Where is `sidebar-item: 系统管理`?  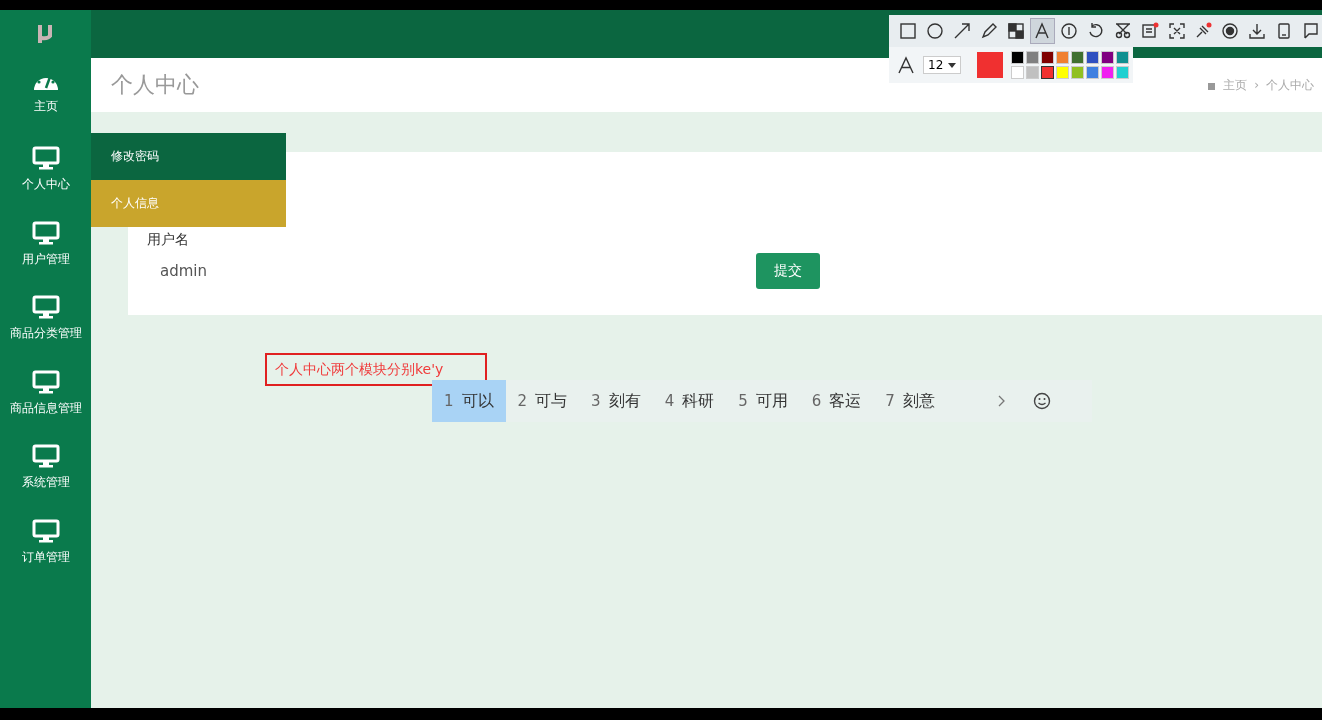 sidebar-item: 系统管理 is located at coordinates (45, 467).